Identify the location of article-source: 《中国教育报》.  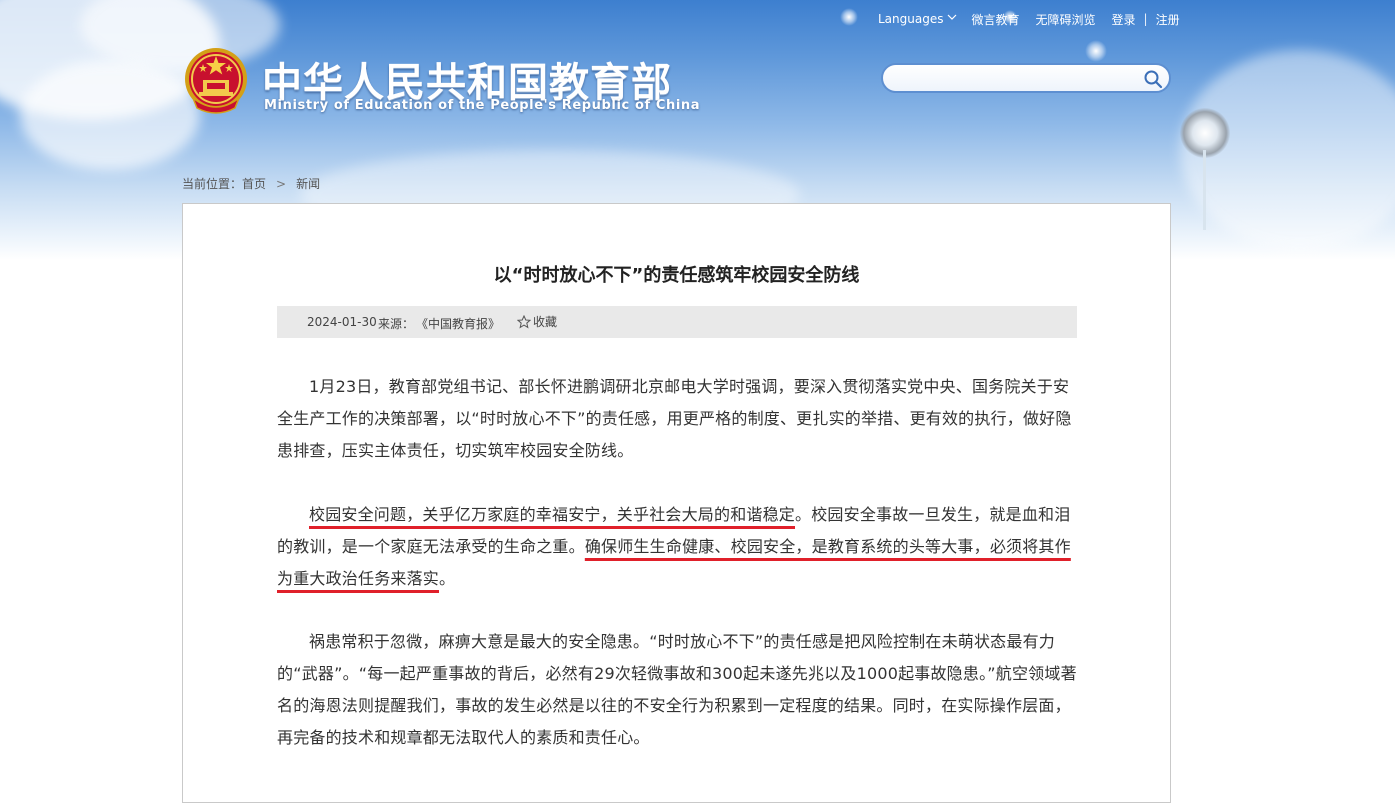
(458, 324).